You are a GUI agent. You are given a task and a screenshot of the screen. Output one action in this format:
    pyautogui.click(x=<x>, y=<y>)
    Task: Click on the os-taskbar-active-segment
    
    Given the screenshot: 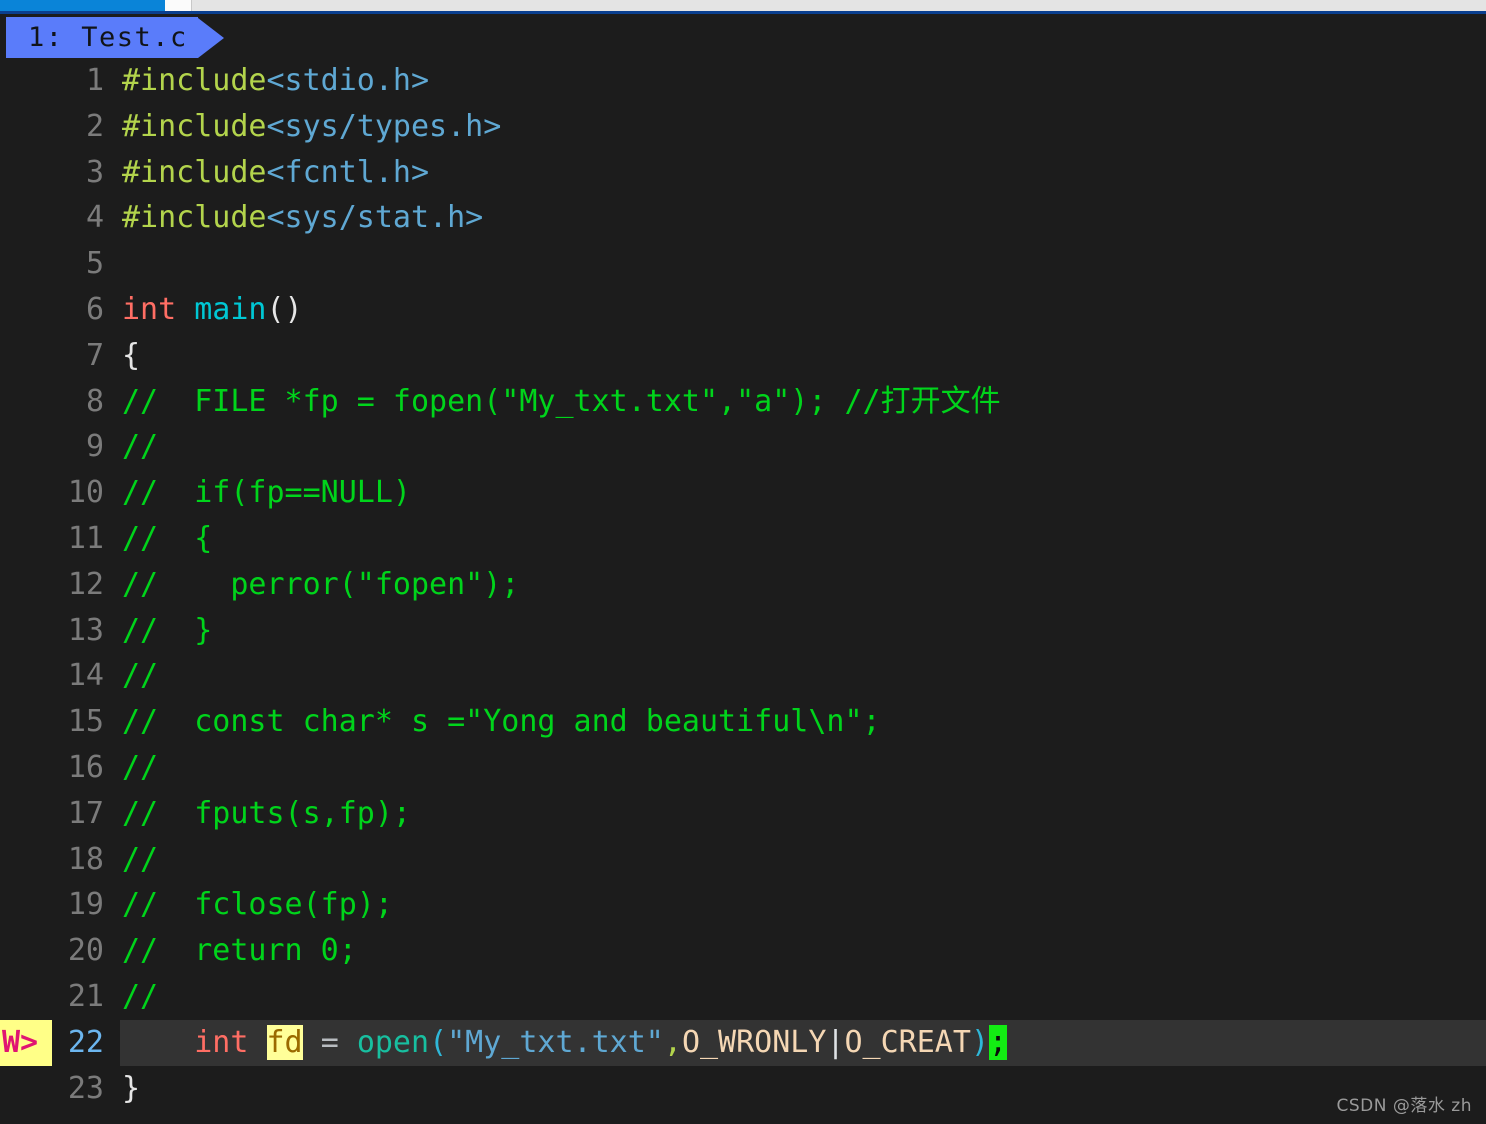 What is the action you would take?
    pyautogui.click(x=82, y=5)
    